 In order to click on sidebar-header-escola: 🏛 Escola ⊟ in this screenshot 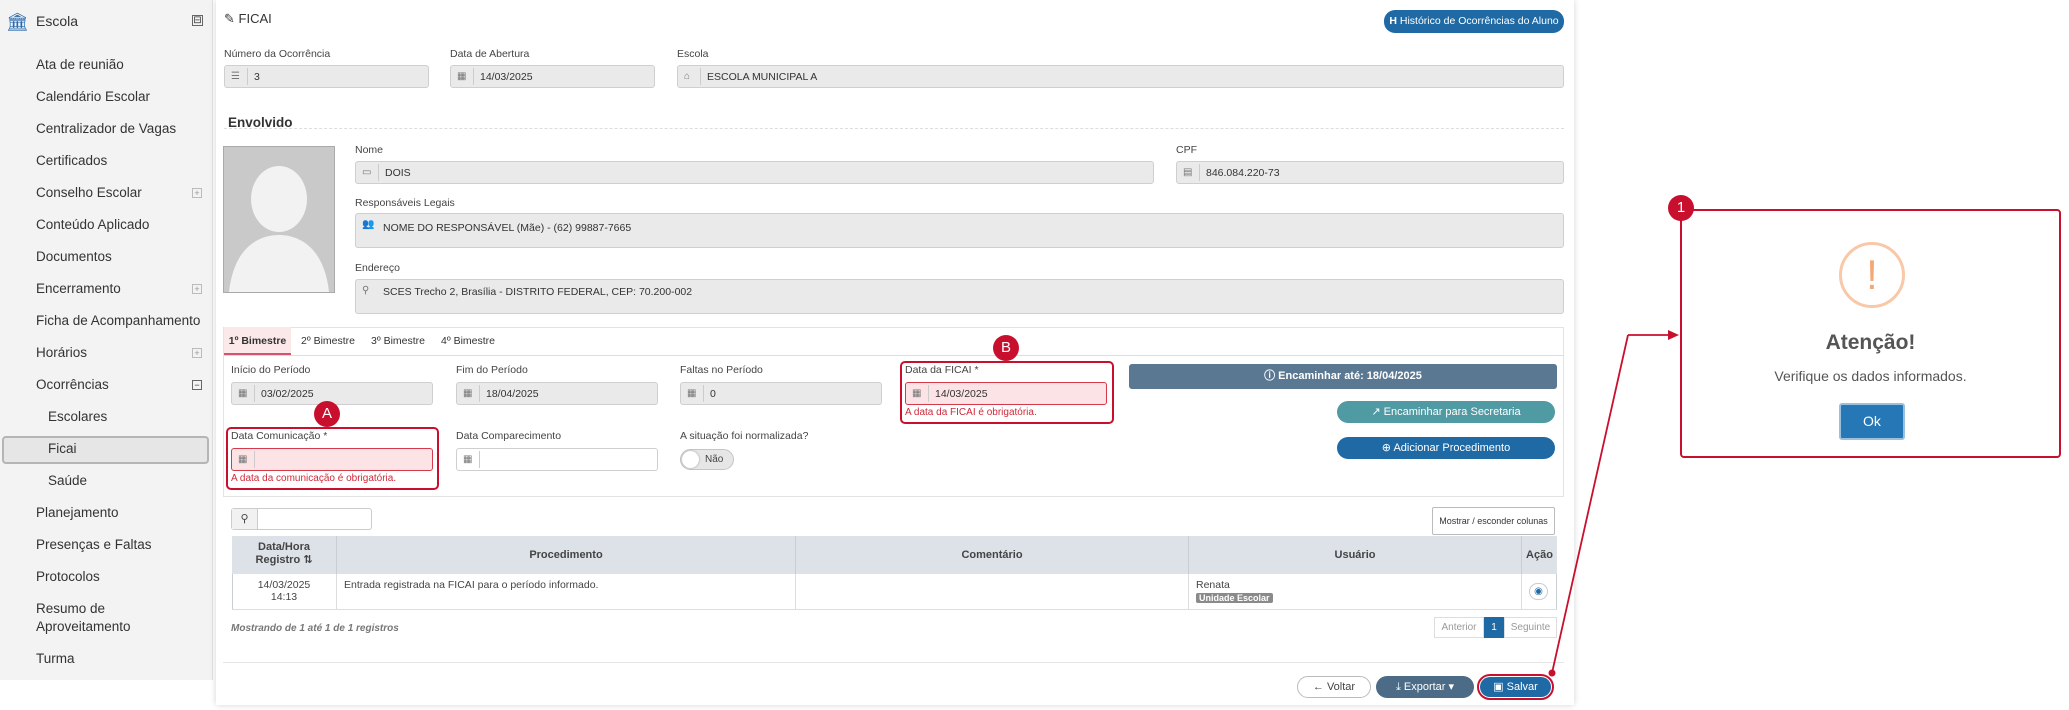, I will do `click(106, 22)`.